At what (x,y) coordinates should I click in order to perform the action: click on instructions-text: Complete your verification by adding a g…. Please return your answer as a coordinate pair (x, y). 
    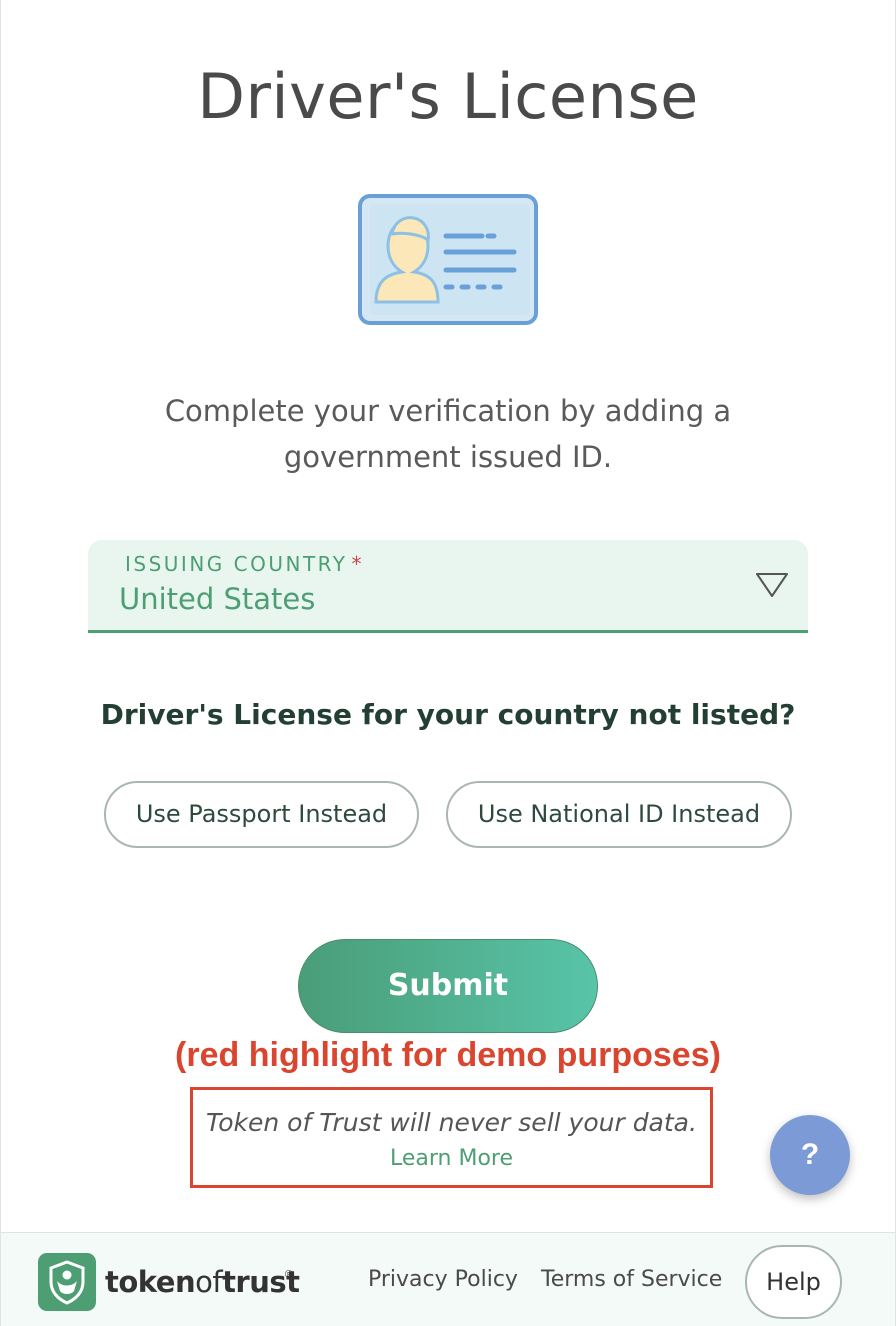
    Looking at the image, I should click on (448, 434).